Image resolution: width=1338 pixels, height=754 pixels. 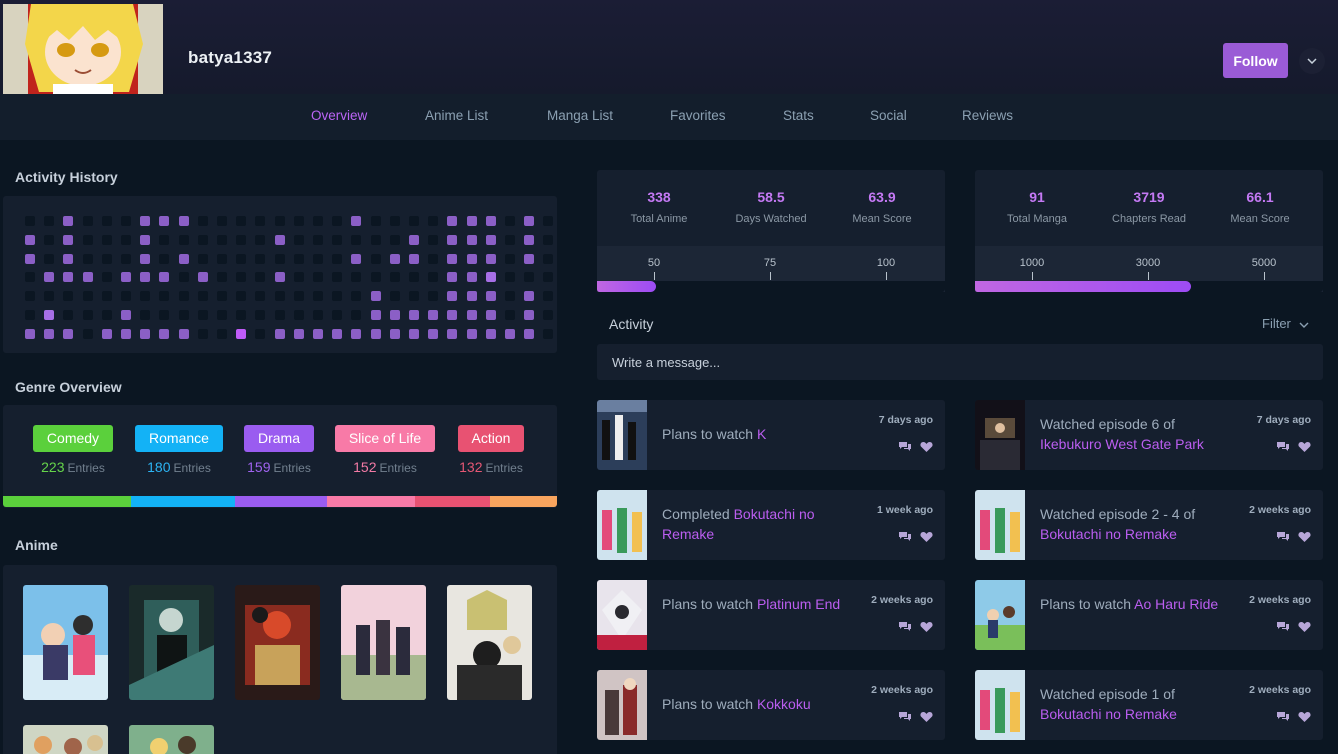 What do you see at coordinates (179, 438) in the screenshot?
I see `genre-tag: Romance` at bounding box center [179, 438].